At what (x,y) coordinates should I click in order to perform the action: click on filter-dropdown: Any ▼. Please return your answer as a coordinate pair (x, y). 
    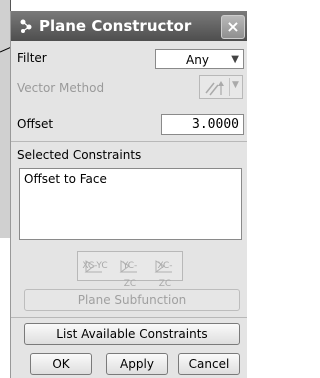
    Looking at the image, I should click on (199, 59).